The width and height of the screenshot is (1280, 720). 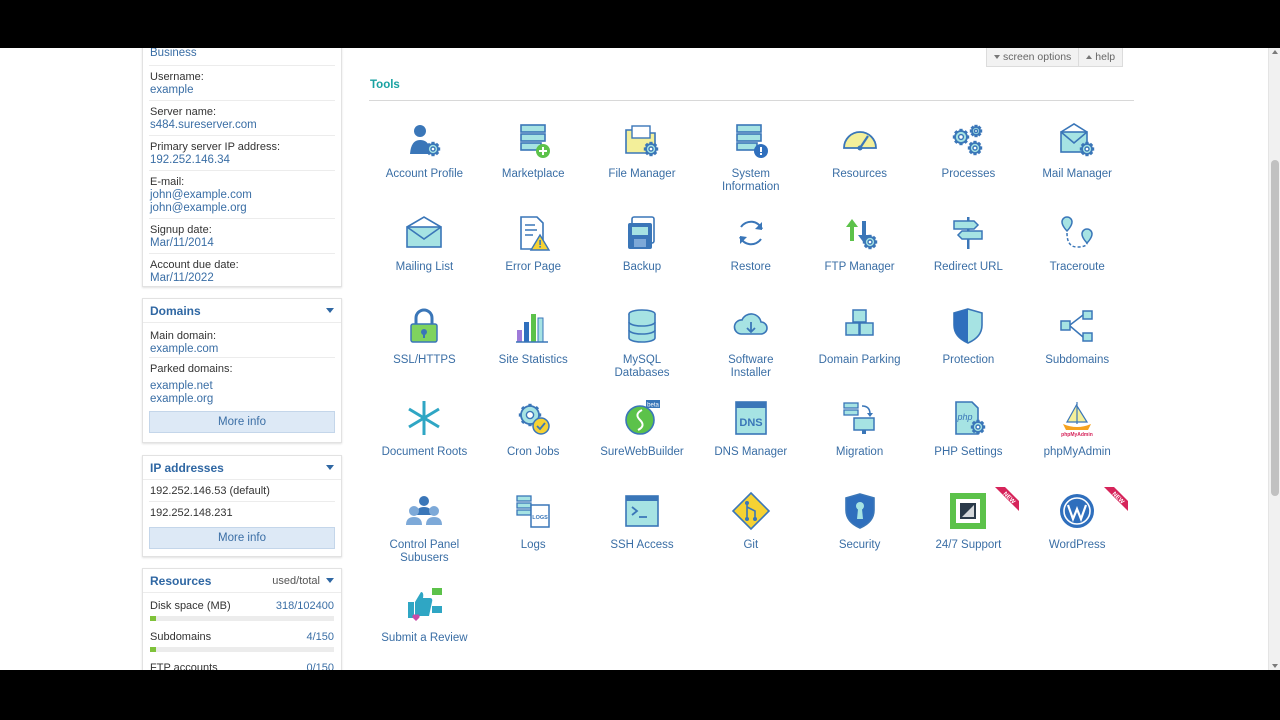 What do you see at coordinates (182, 399) in the screenshot?
I see `parked-domain-2: example.org` at bounding box center [182, 399].